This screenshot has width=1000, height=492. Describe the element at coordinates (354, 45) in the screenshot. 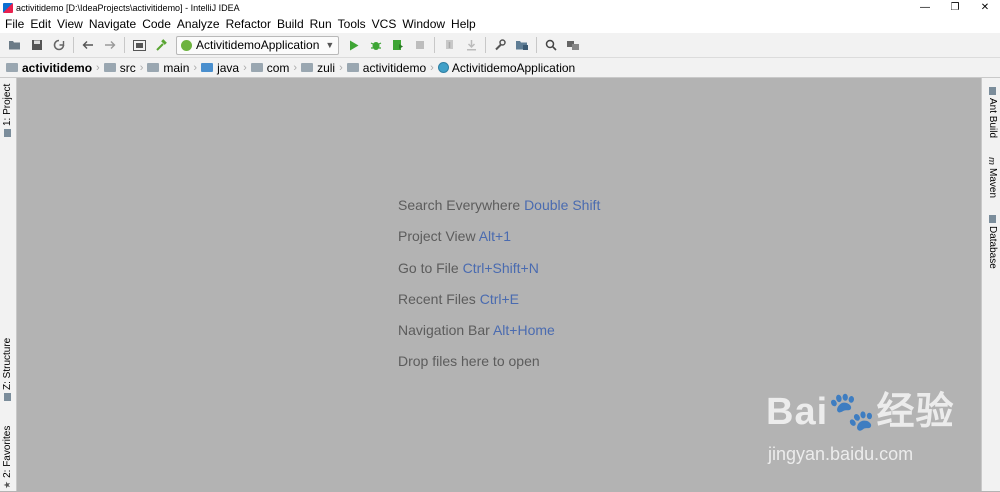

I see `run-icon` at that location.